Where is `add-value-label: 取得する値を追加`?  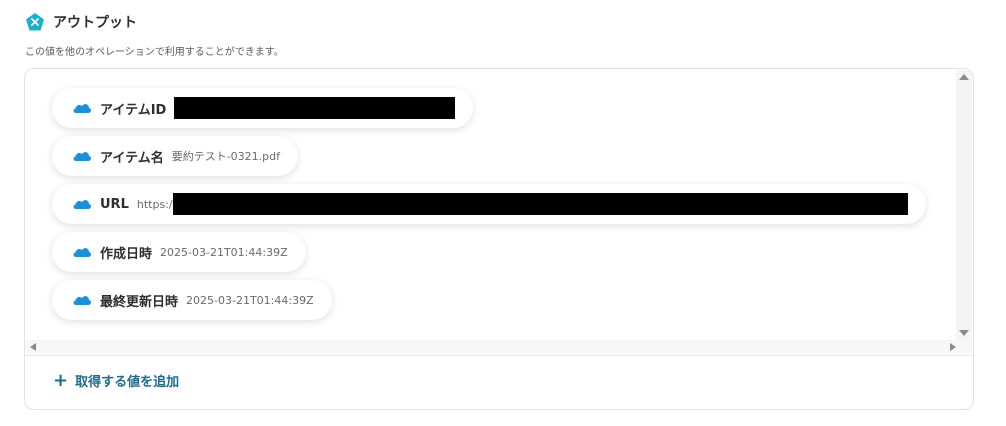
add-value-label: 取得する値を追加 is located at coordinates (127, 382).